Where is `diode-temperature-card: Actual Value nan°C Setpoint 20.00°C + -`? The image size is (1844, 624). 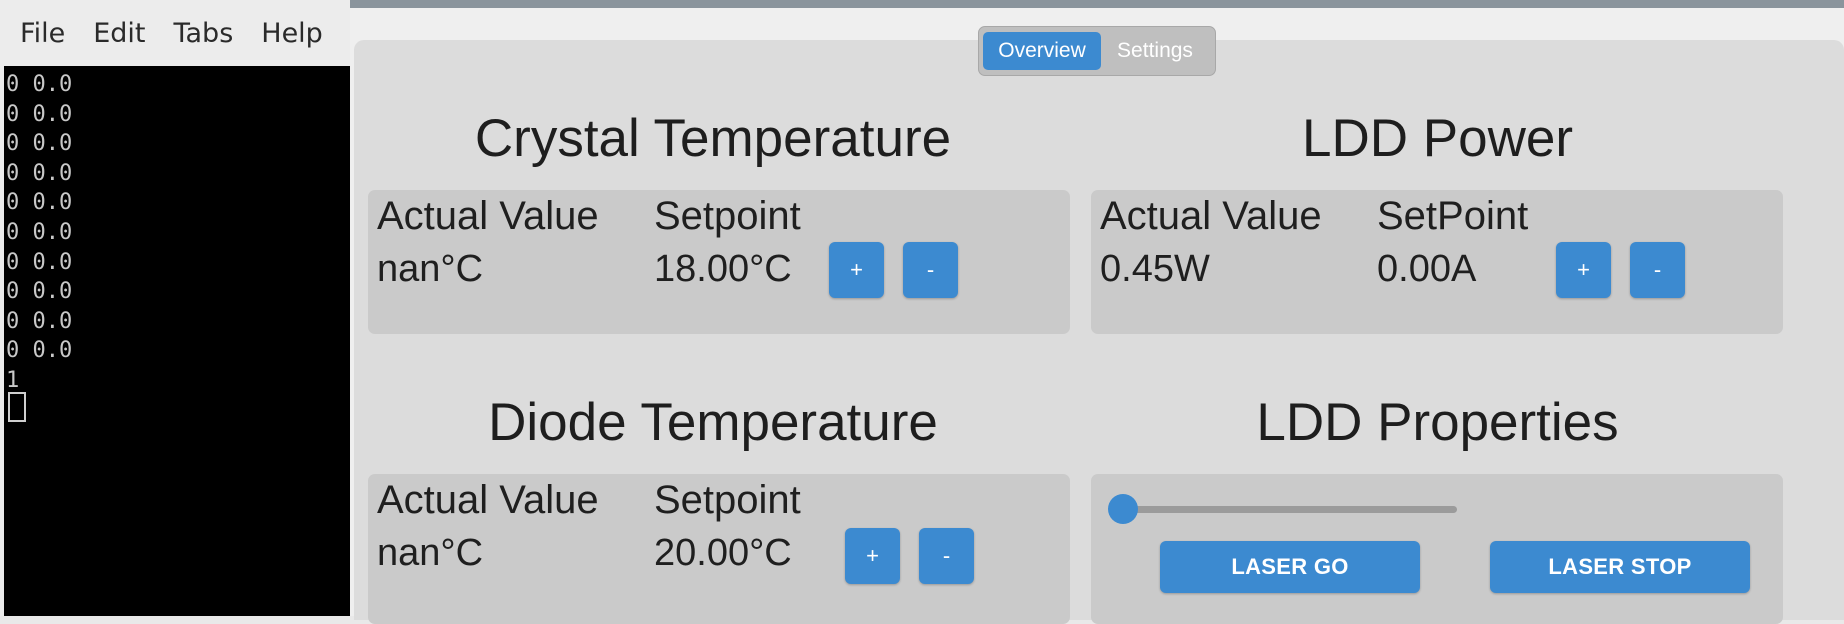 diode-temperature-card: Actual Value nan°C Setpoint 20.00°C + - is located at coordinates (719, 549).